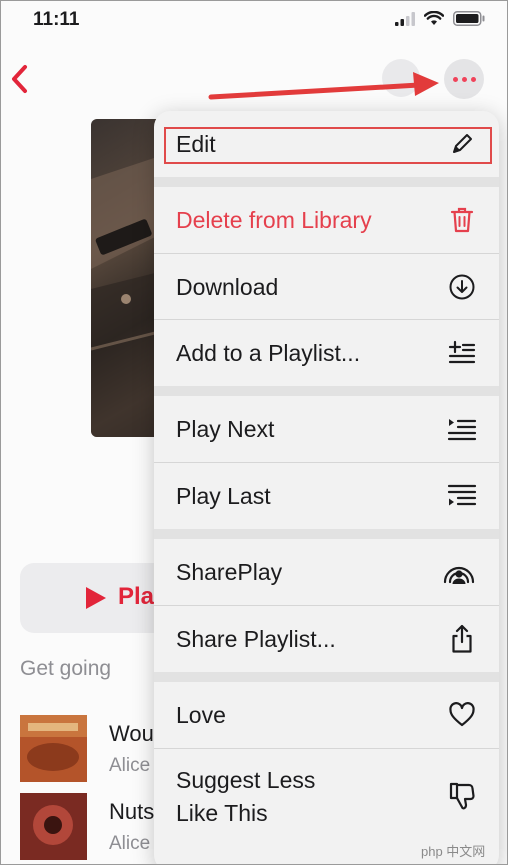  I want to click on red-arrow-annotation, so click(323, 86).